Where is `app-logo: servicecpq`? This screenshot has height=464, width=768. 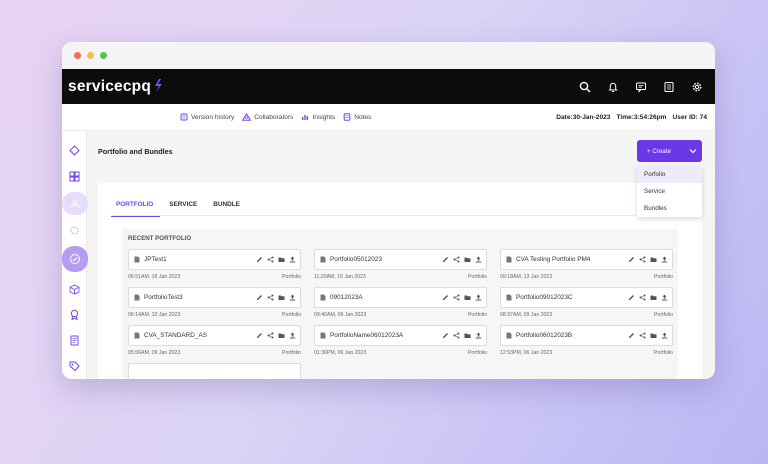 app-logo: servicecpq is located at coordinates (115, 87).